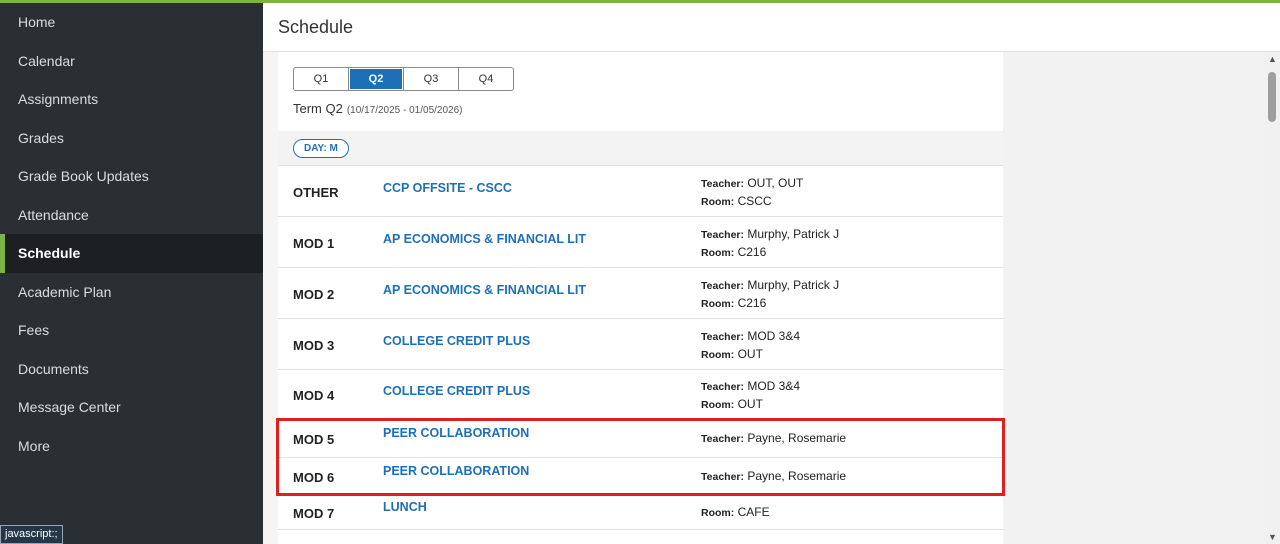 The image size is (1280, 544). What do you see at coordinates (131, 176) in the screenshot?
I see `sidebar-item-grade-book-updates: Grade Book Updates` at bounding box center [131, 176].